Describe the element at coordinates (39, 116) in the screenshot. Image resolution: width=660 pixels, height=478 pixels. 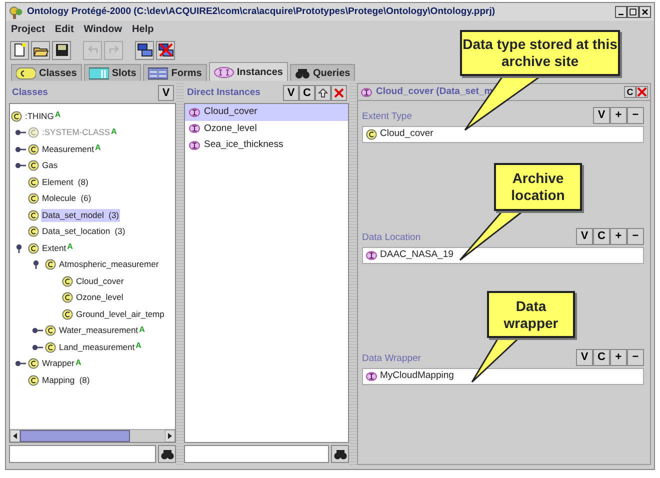
I see `tree-item: :THING` at that location.